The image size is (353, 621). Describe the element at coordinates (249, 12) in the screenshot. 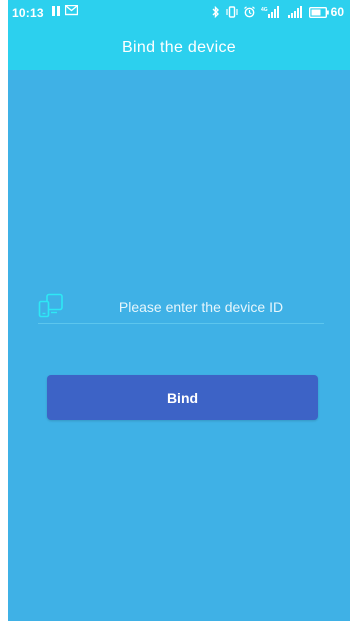

I see `alarm-icon` at that location.